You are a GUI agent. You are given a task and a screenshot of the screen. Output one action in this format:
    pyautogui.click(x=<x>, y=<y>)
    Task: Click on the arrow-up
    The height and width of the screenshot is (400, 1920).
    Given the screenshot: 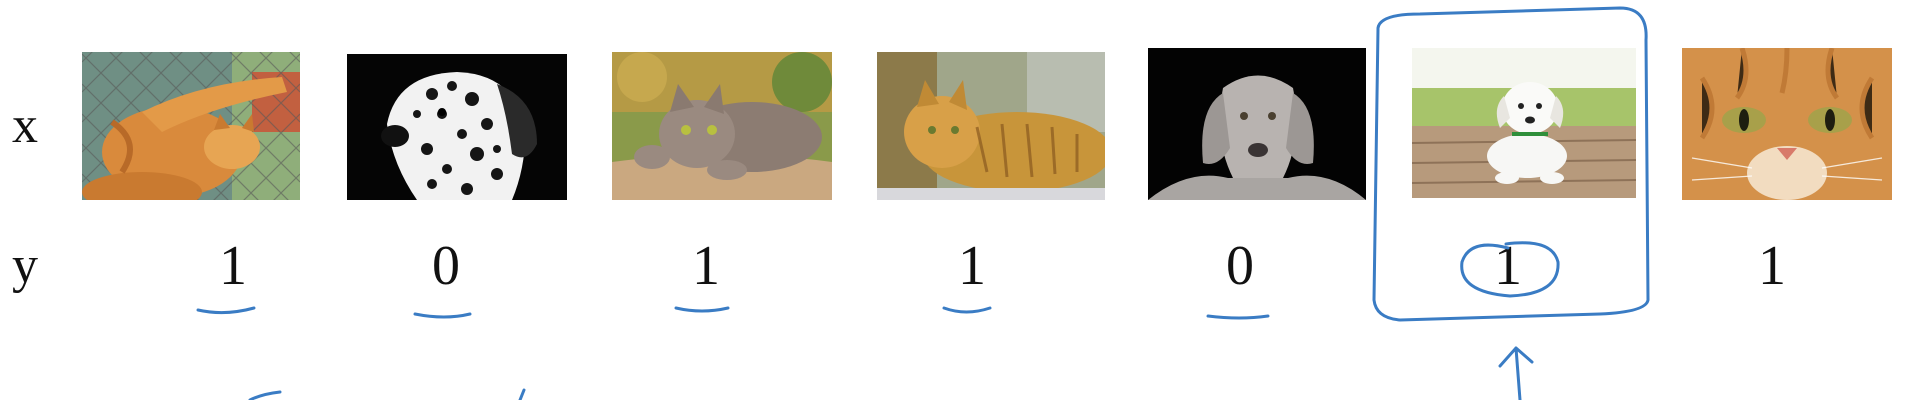 What is the action you would take?
    pyautogui.click(x=1516, y=373)
    